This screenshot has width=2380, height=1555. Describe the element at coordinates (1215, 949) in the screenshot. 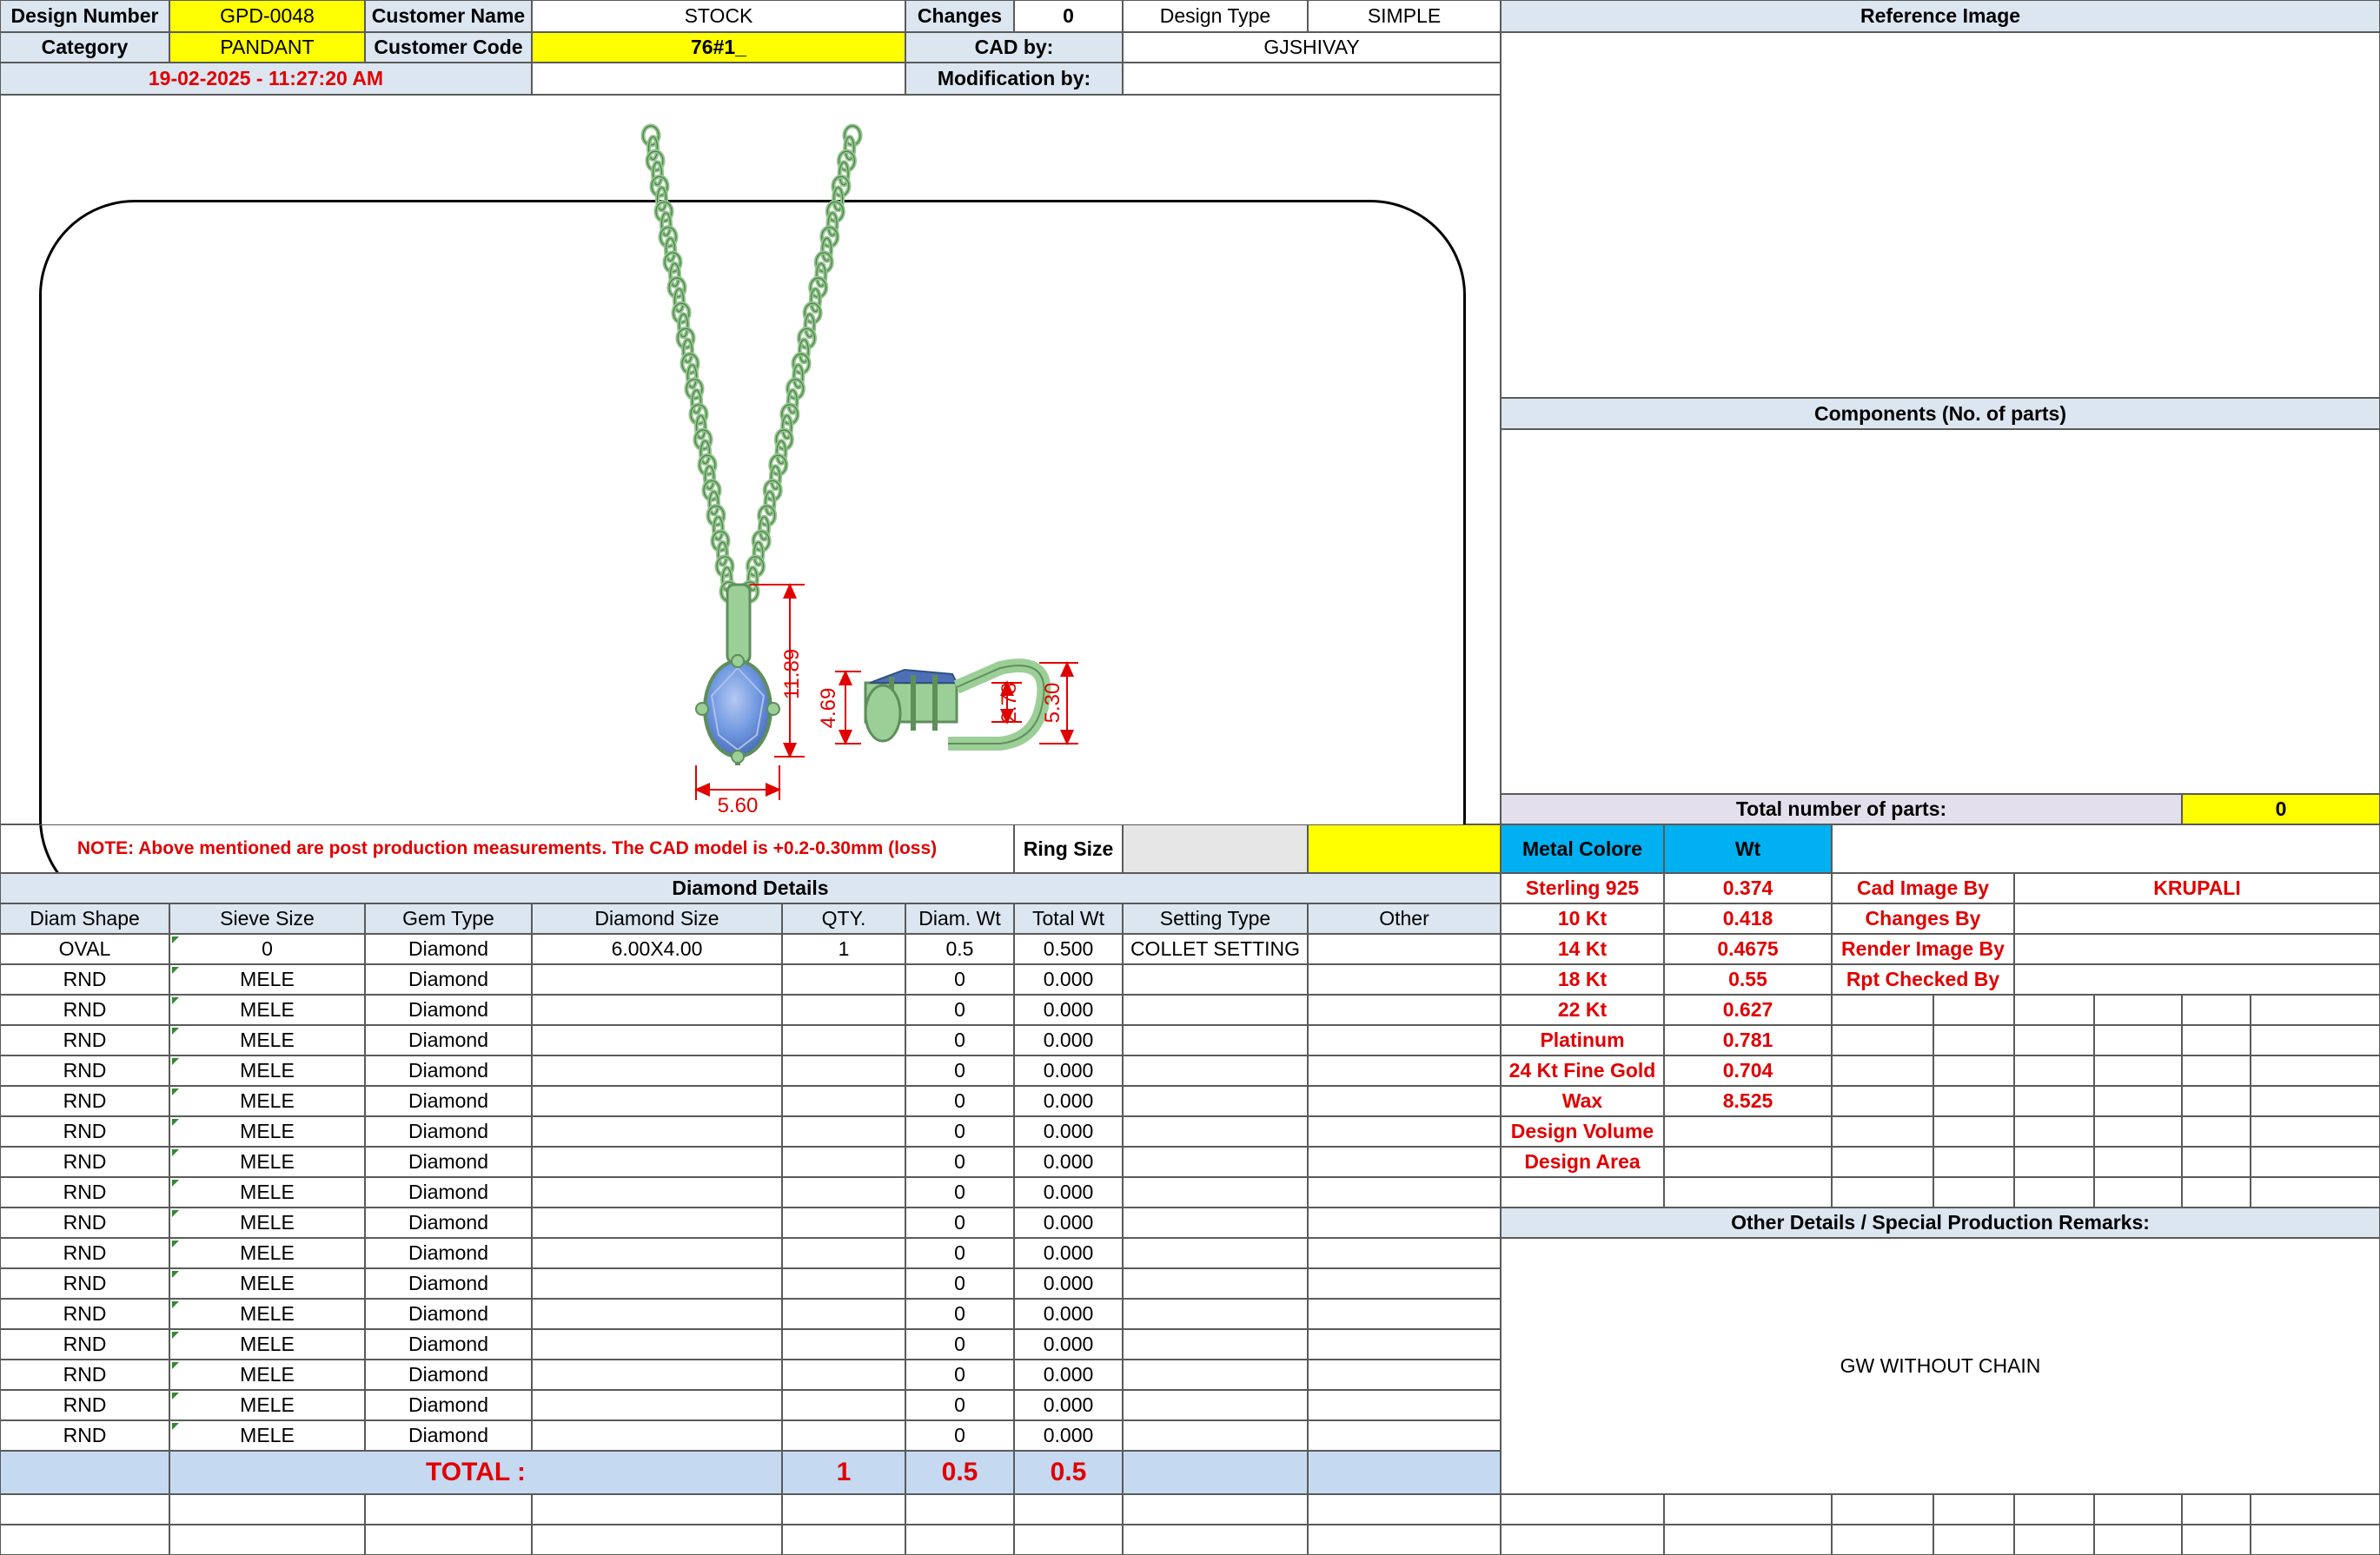

I see `table-cell-setting-type: COLLET SETTING` at that location.